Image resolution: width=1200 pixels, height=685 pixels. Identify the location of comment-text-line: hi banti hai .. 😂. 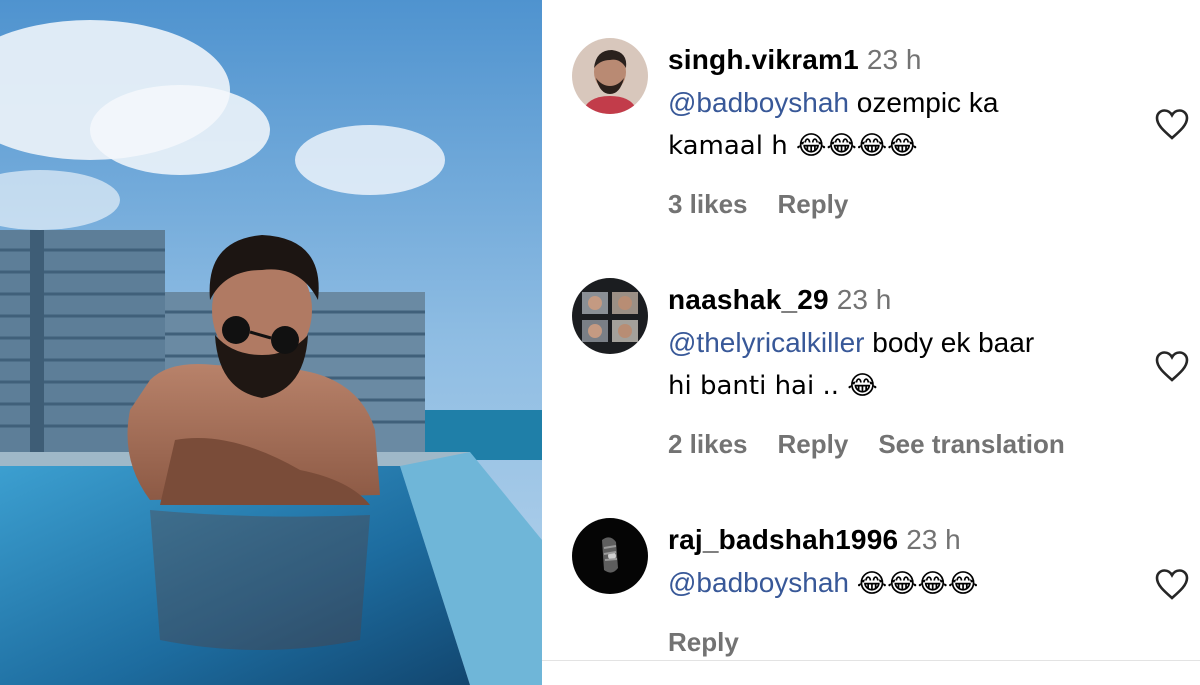
(773, 386).